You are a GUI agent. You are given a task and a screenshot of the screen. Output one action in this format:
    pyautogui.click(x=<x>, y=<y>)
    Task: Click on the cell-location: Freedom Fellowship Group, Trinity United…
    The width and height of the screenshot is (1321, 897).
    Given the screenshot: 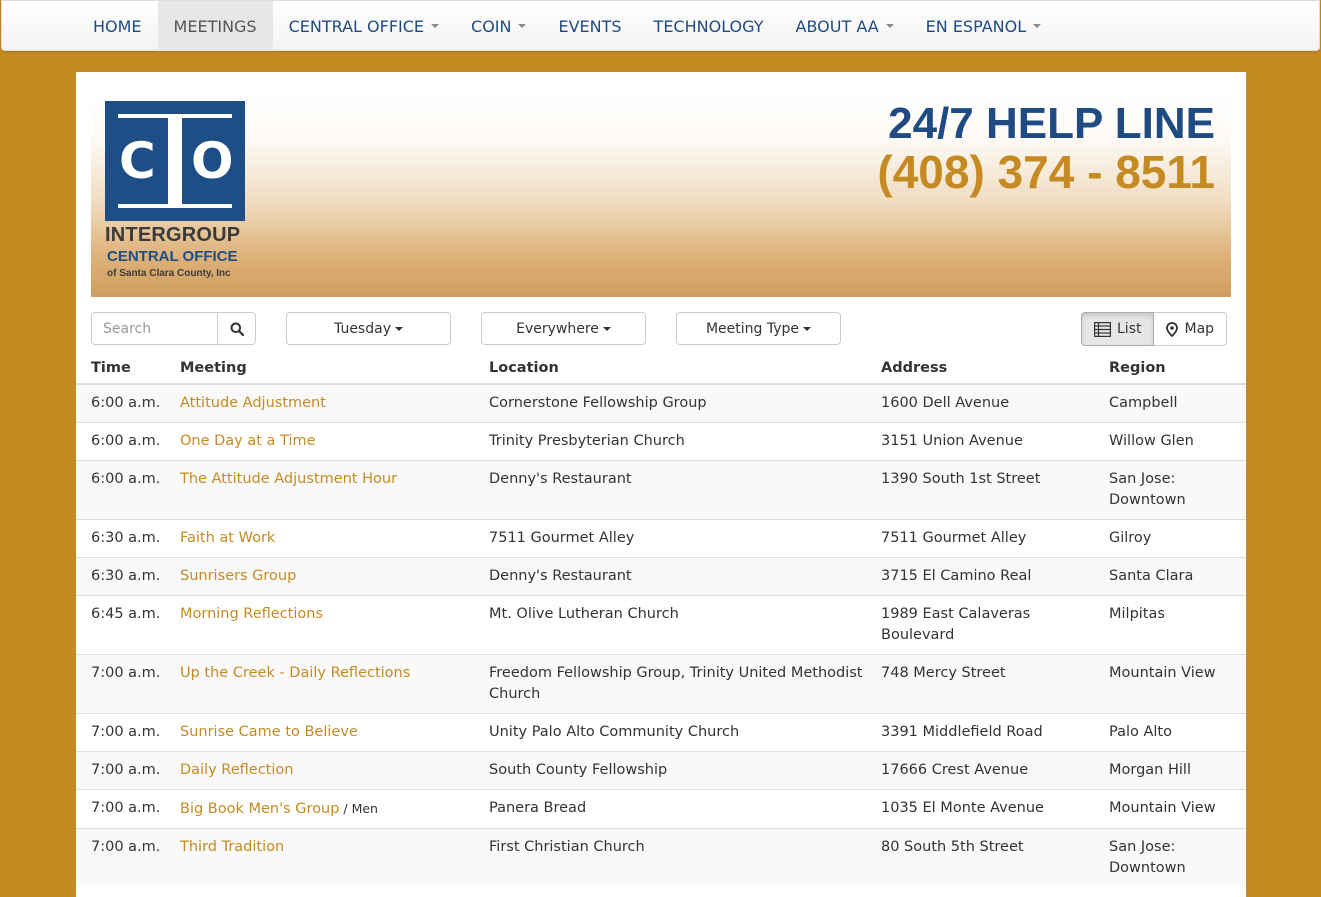 What is the action you would take?
    pyautogui.click(x=685, y=684)
    